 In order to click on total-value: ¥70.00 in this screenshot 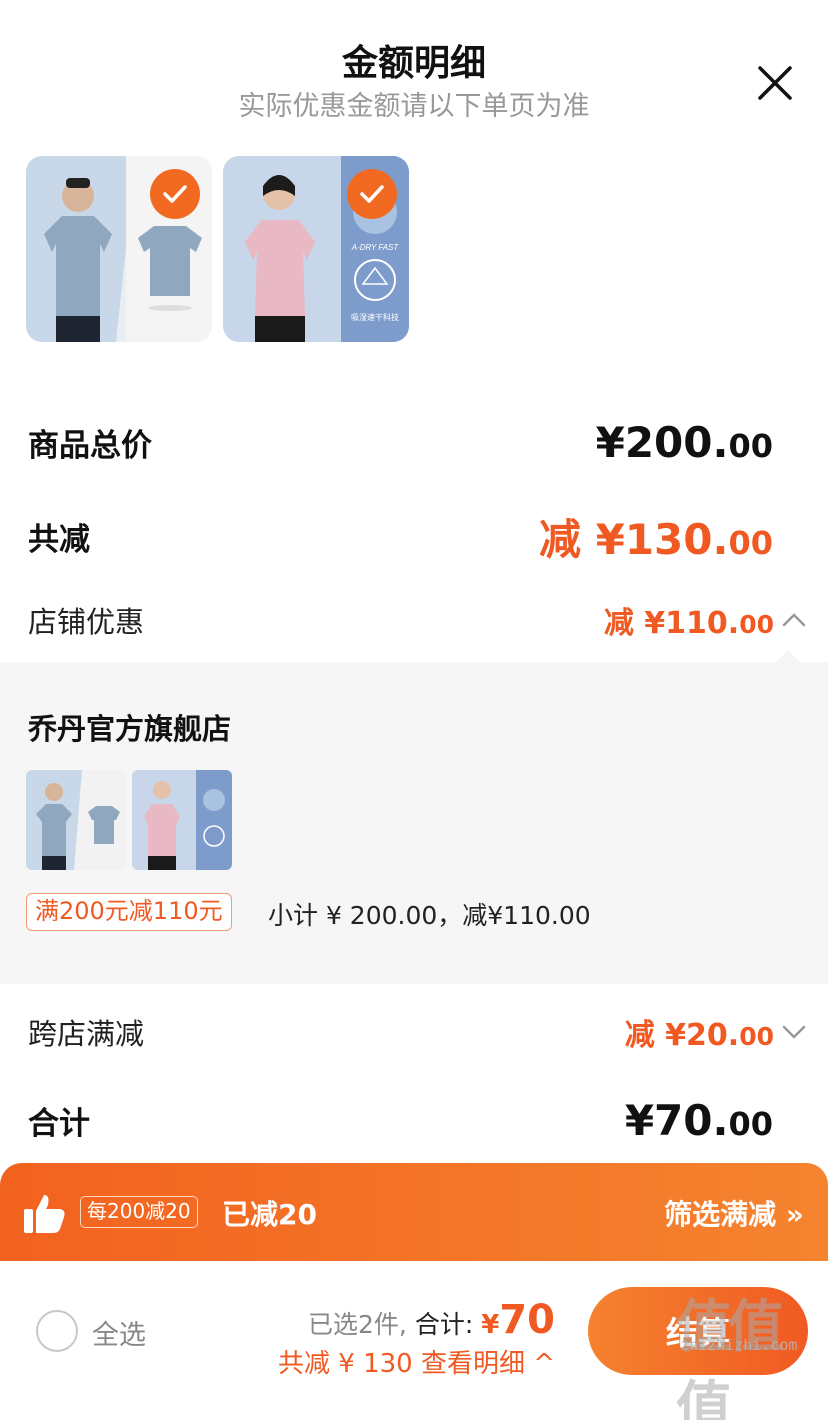, I will do `click(698, 1120)`.